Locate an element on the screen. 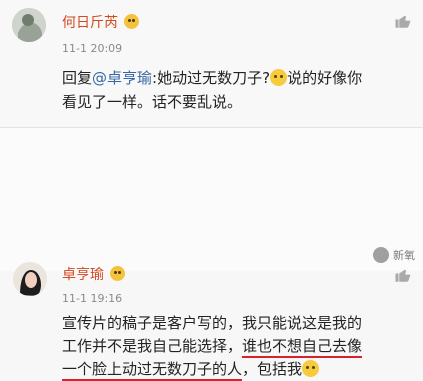  comment-text: ，包括我 is located at coordinates (272, 369).